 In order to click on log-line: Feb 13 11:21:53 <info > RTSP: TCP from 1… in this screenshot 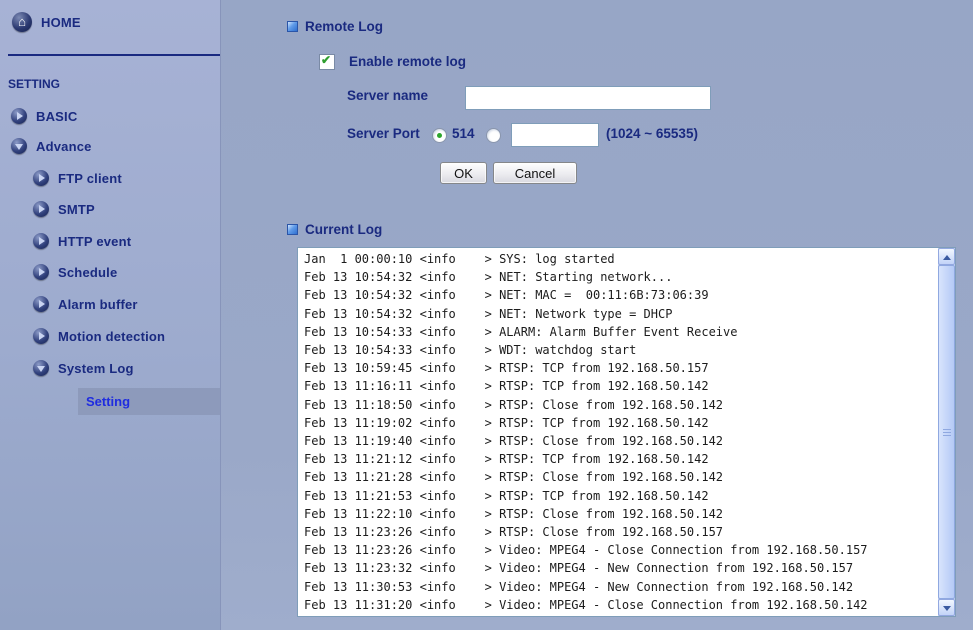, I will do `click(506, 495)`.